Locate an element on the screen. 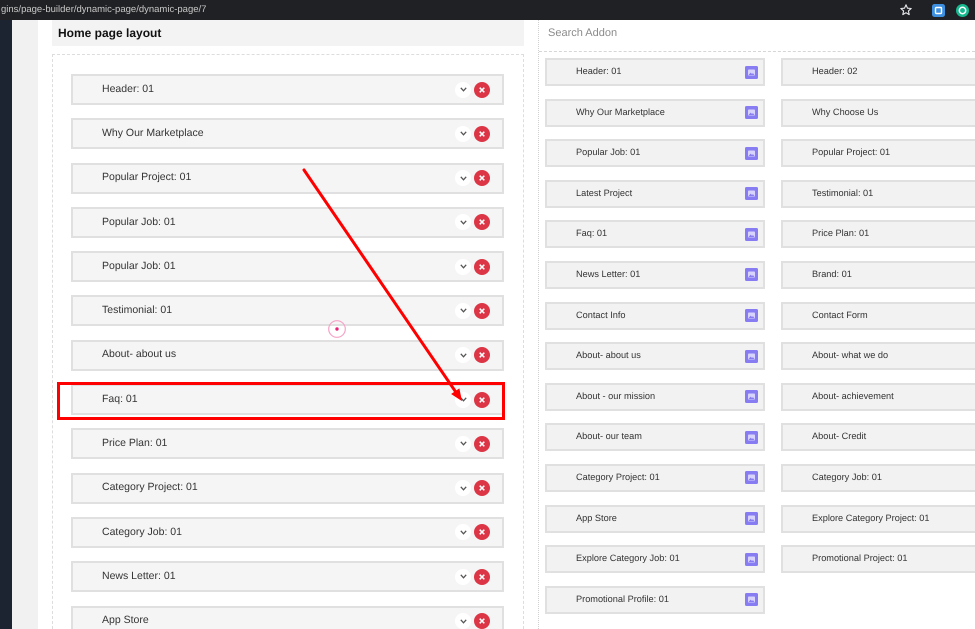  addon-label: Price Plan: 01 is located at coordinates (841, 233).